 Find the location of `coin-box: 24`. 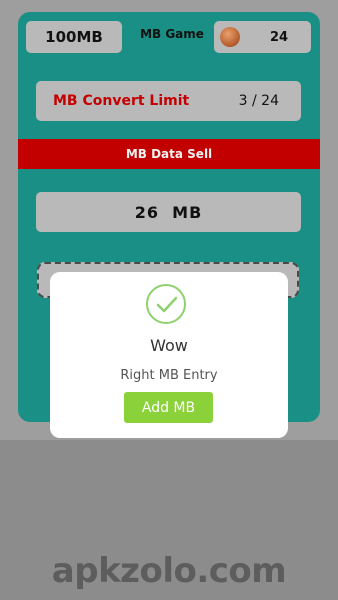

coin-box: 24 is located at coordinates (262, 37).